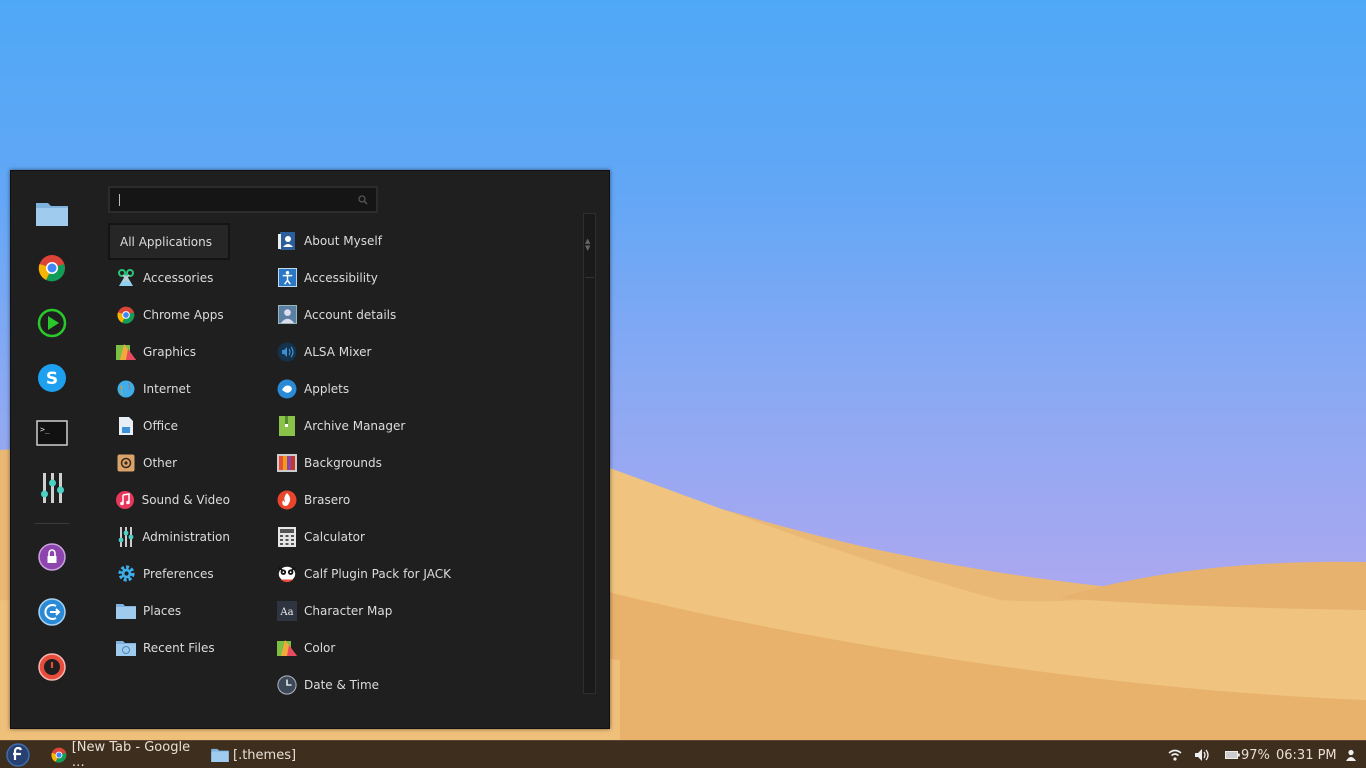  What do you see at coordinates (229, 199) in the screenshot?
I see `search-input` at bounding box center [229, 199].